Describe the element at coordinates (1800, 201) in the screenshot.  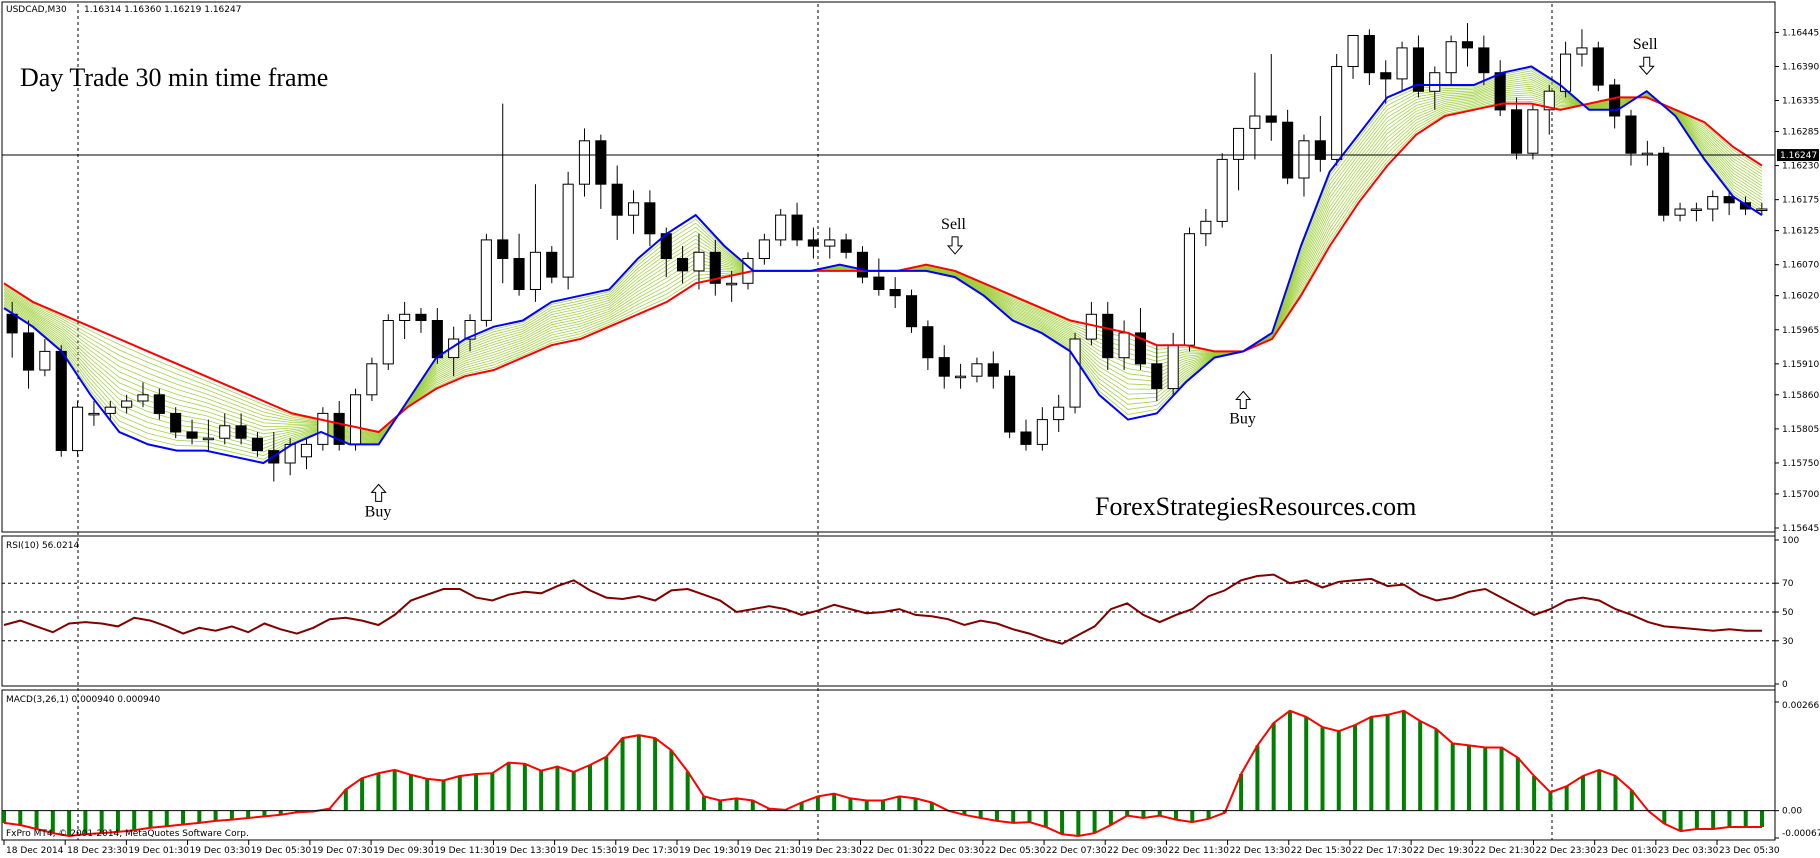
I see `price-tick-label: 1.16175` at that location.